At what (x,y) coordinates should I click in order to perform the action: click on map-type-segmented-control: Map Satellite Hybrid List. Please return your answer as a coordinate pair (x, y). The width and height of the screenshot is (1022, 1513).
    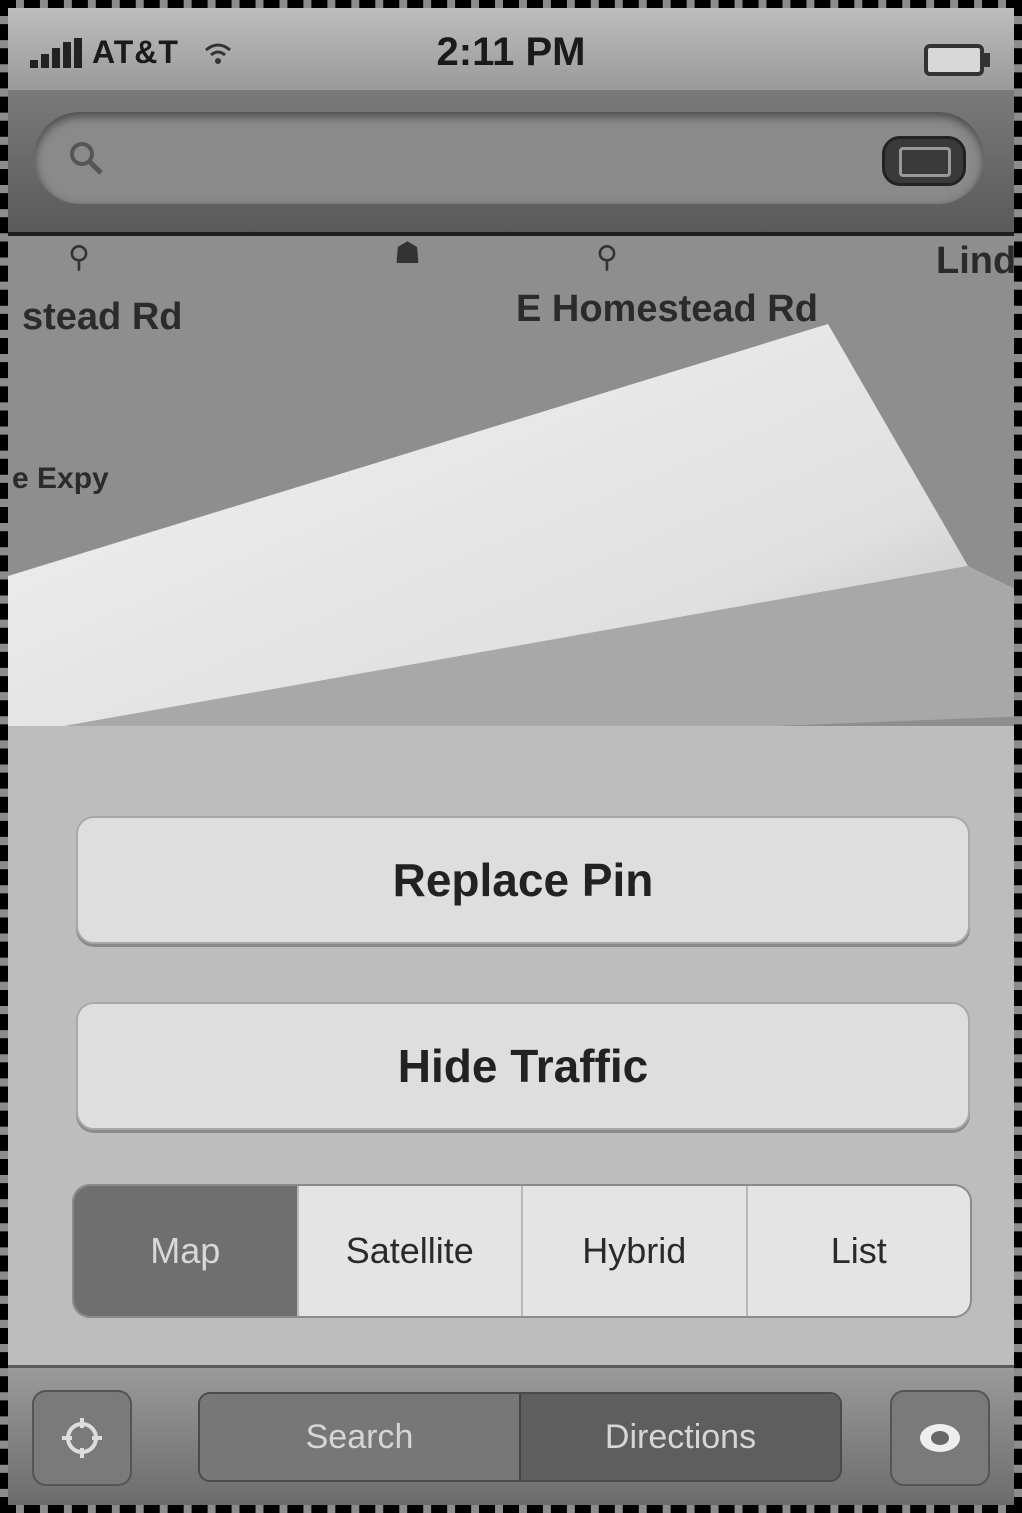
    Looking at the image, I should click on (522, 1251).